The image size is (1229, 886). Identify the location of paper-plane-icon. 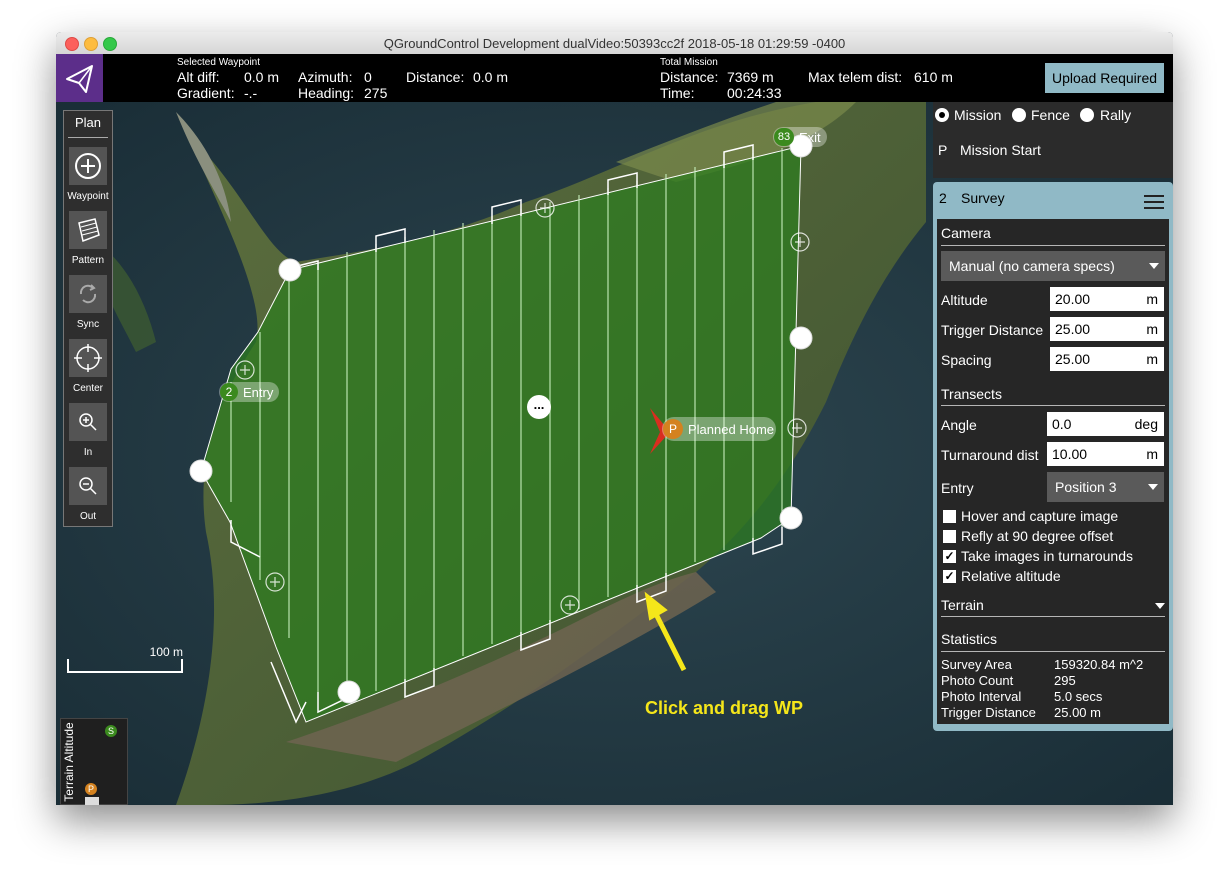
(79, 79).